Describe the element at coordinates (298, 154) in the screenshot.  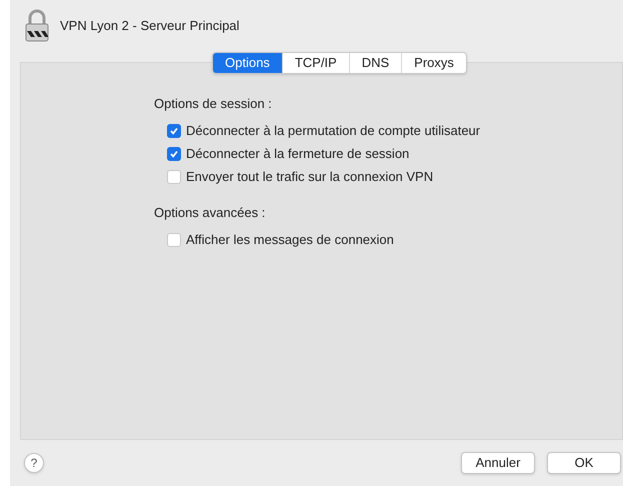
I see `checkbox-label: Déconnecter à la fermeture de session` at that location.